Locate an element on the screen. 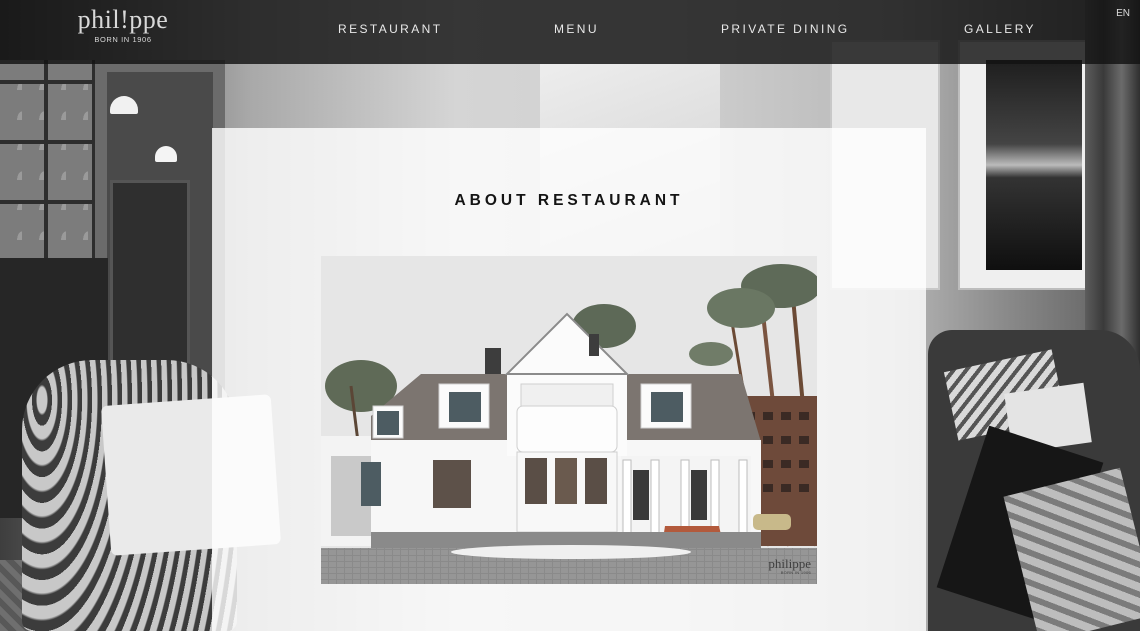  photo-watermark-name: philippe is located at coordinates (789, 563).